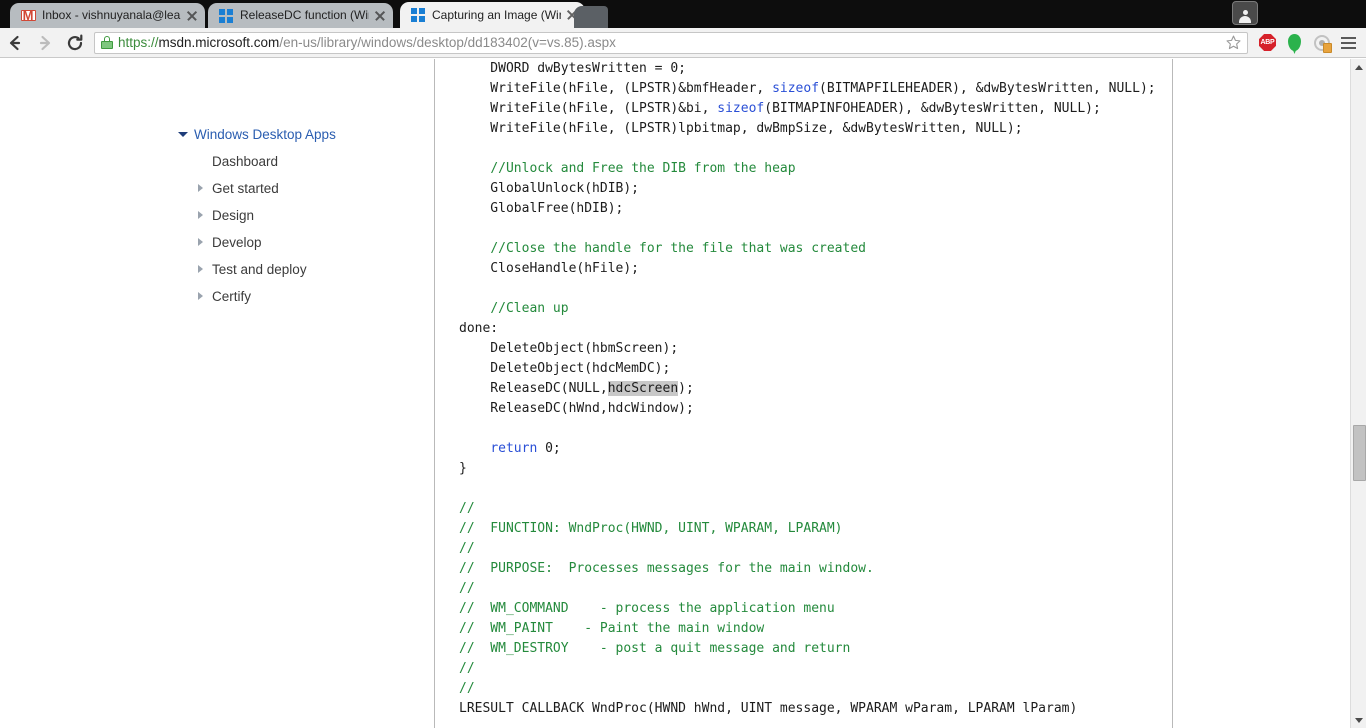 The height and width of the screenshot is (728, 1366). What do you see at coordinates (434, 393) in the screenshot?
I see `left-column-divider` at bounding box center [434, 393].